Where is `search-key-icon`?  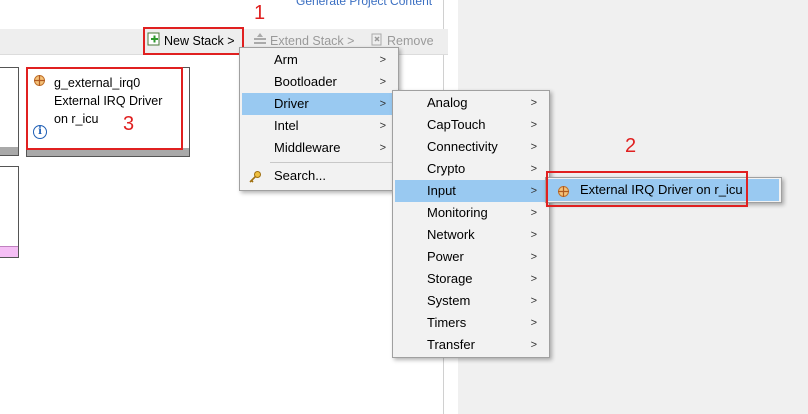
search-key-icon is located at coordinates (255, 180).